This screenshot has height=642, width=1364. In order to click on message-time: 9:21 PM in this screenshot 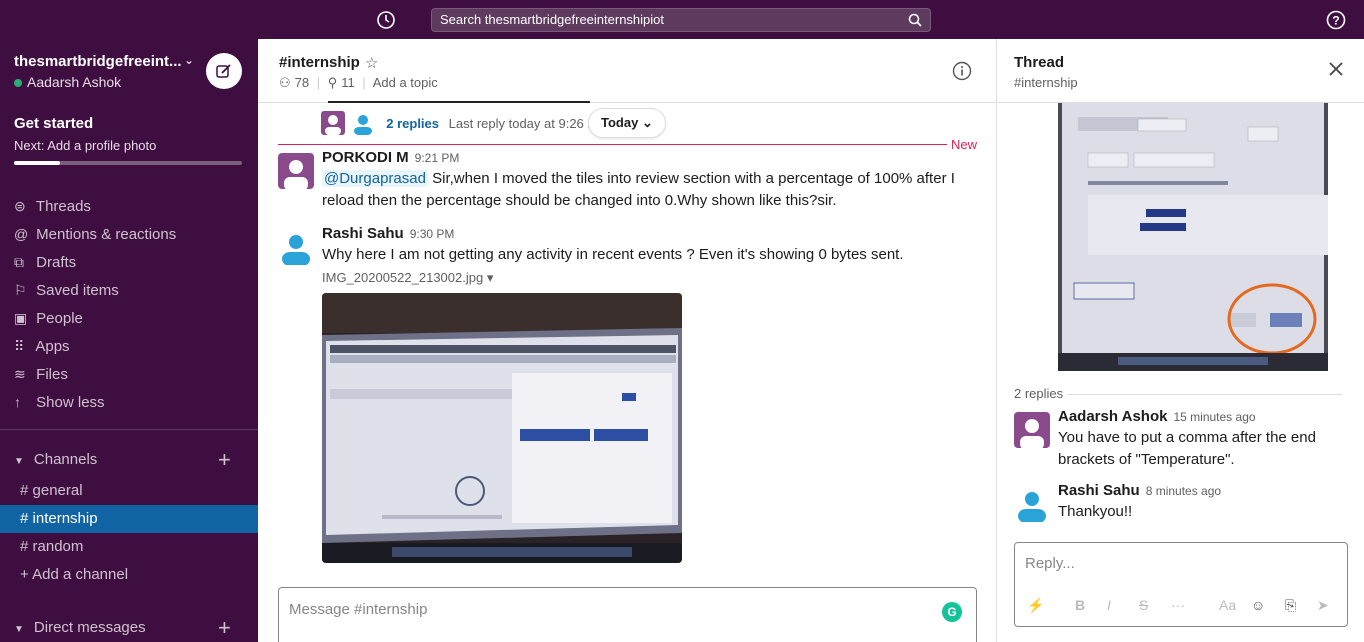, I will do `click(437, 158)`.